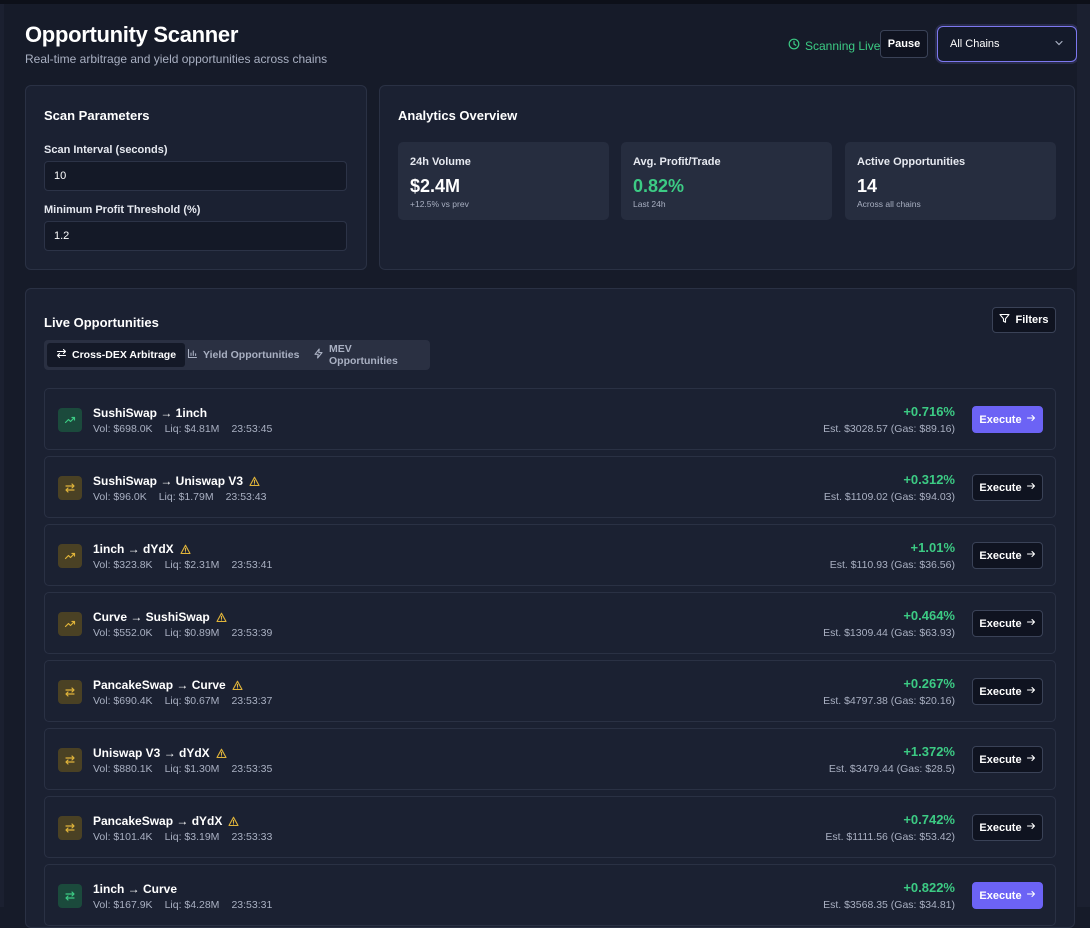 Image resolution: width=1090 pixels, height=928 pixels. I want to click on route-meta: Vol: $698.0K Liq: $4.81M 23:53:45, so click(188, 429).